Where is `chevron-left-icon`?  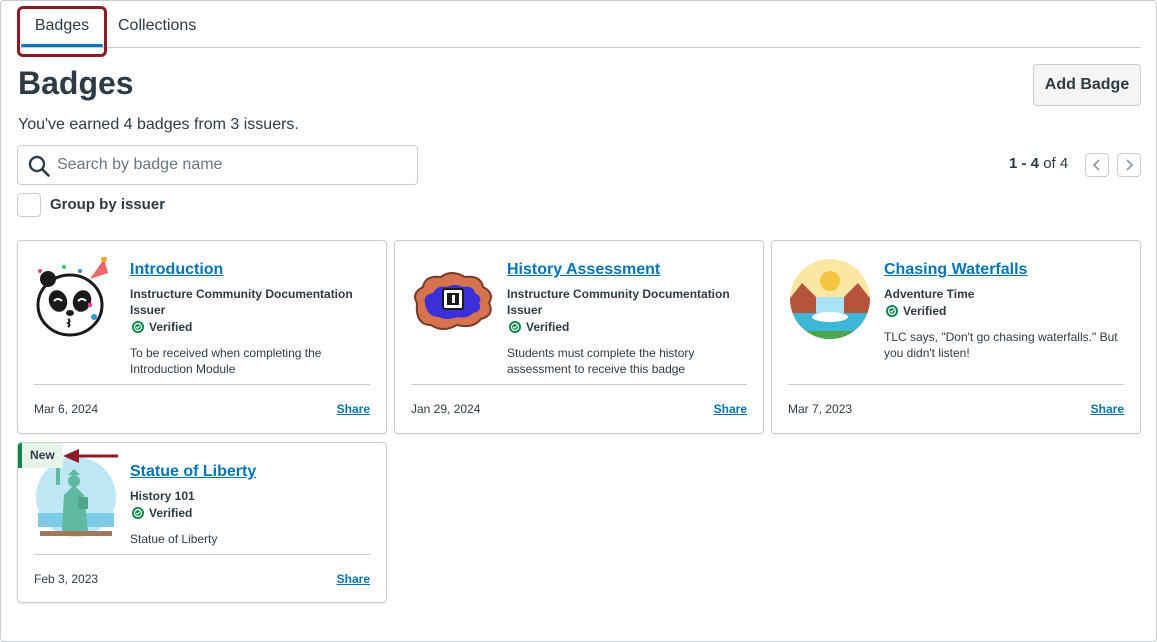
chevron-left-icon is located at coordinates (1096, 165).